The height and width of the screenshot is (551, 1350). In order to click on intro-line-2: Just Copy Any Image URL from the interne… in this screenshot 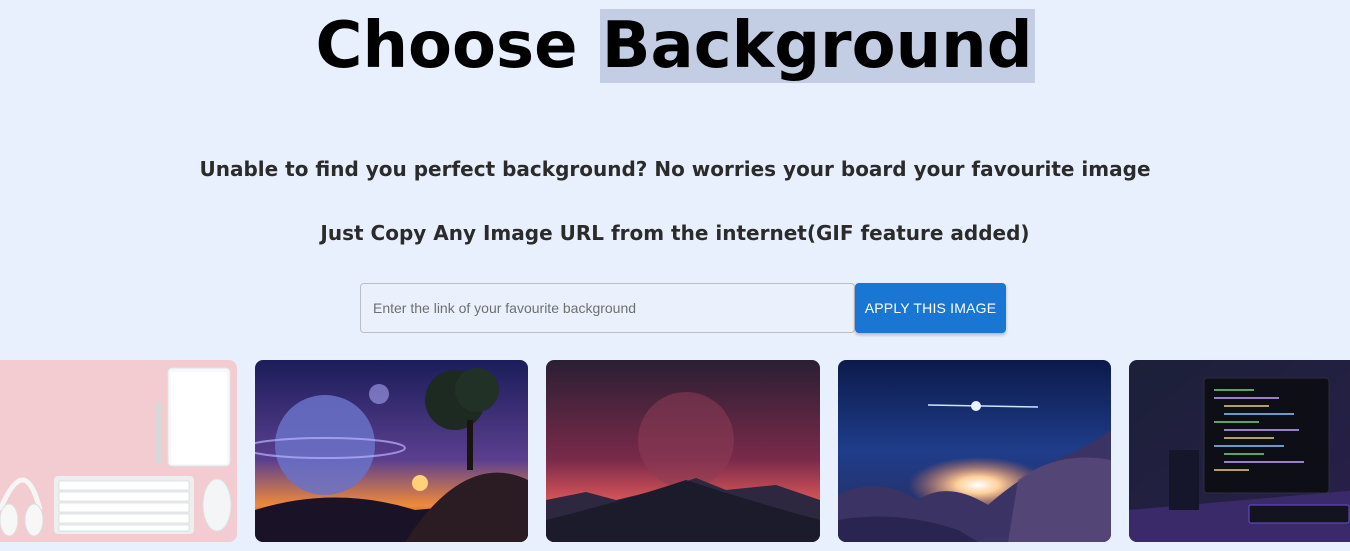, I will do `click(675, 233)`.